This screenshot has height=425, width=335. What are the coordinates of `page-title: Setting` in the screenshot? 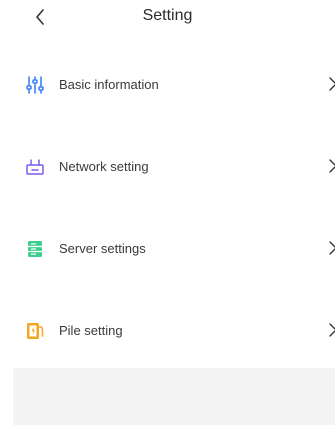 It's located at (167, 15).